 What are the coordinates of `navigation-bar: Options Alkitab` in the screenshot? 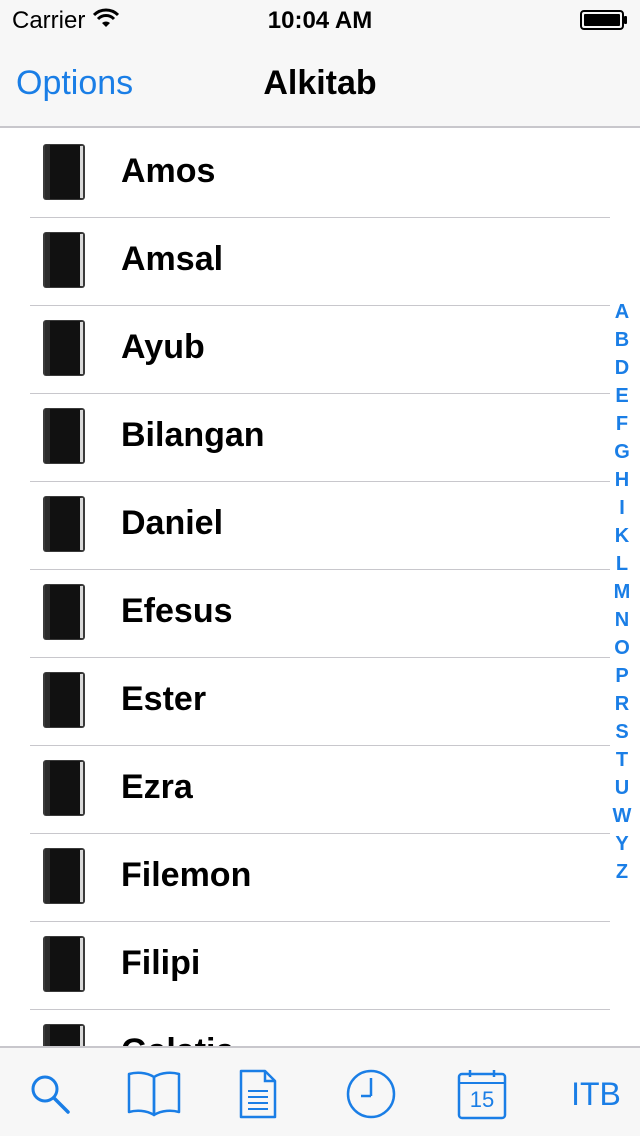 It's located at (320, 84).